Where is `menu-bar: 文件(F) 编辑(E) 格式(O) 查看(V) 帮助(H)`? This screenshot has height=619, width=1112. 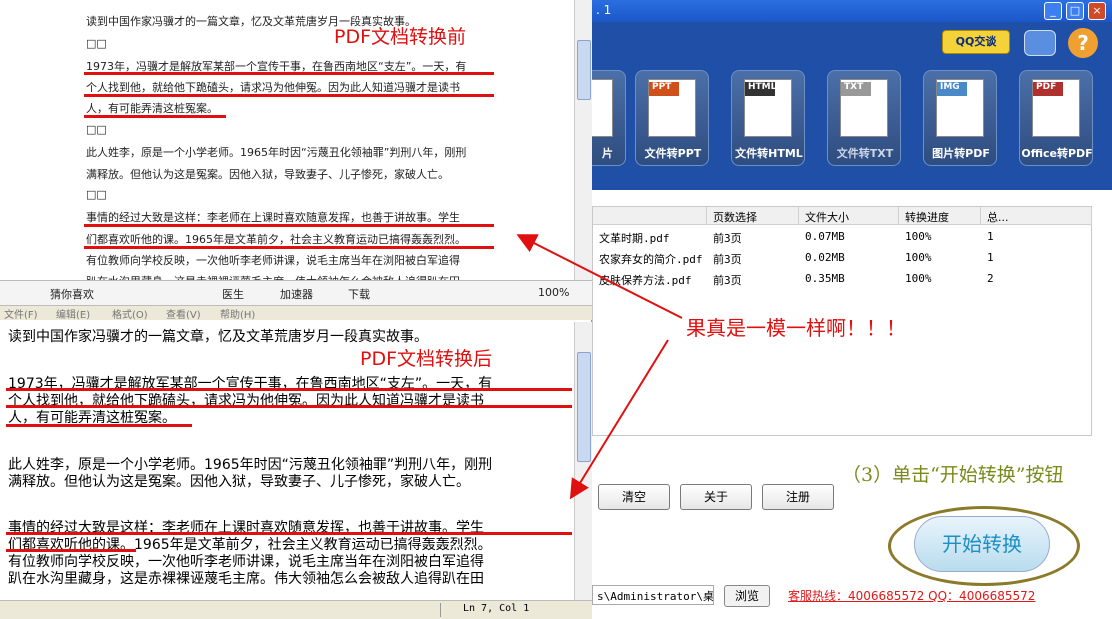
menu-bar: 文件(F) 编辑(E) 格式(O) 查看(V) 帮助(H) is located at coordinates (296, 313).